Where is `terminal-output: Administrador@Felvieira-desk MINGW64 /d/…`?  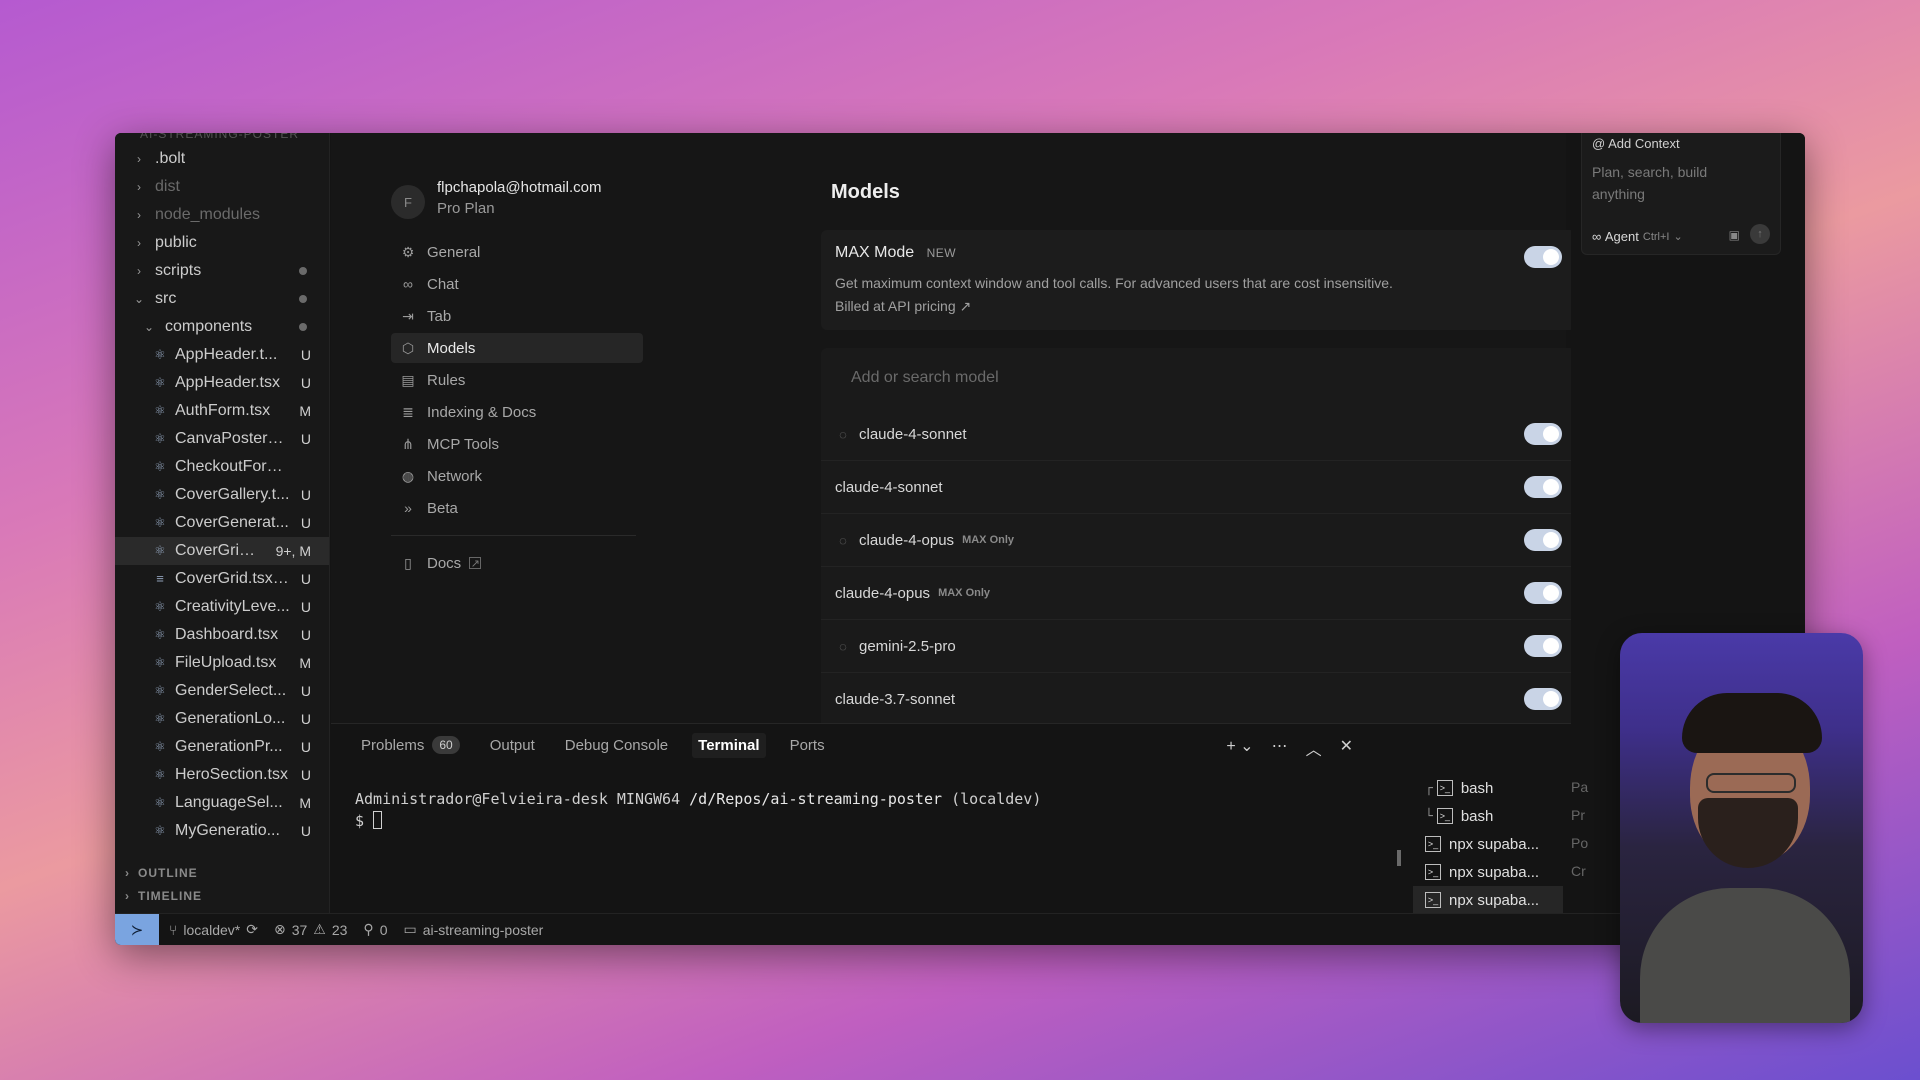 terminal-output: Administrador@Felvieira-desk MINGW64 /d/… is located at coordinates (698, 810).